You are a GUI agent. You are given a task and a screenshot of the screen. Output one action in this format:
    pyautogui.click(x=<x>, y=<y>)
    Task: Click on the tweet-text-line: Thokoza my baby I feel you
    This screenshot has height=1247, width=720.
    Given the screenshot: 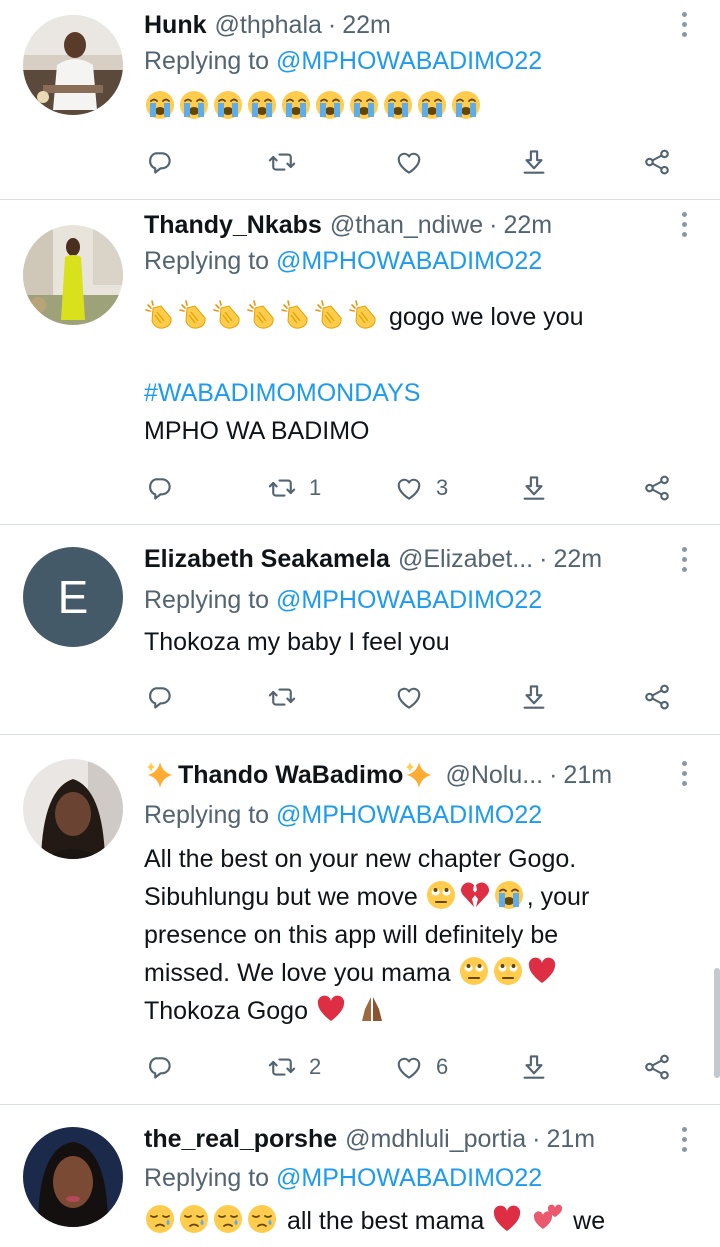 What is the action you would take?
    pyautogui.click(x=297, y=642)
    